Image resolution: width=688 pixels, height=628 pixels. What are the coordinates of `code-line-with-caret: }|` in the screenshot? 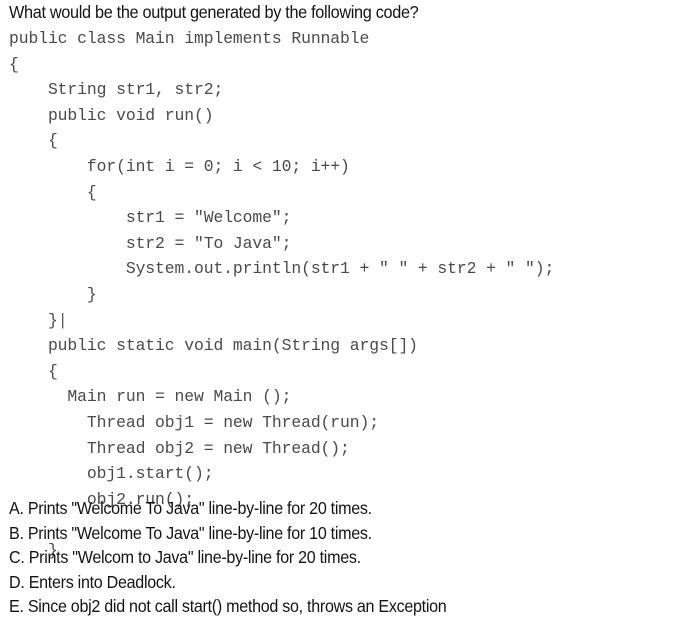 It's located at (345, 321).